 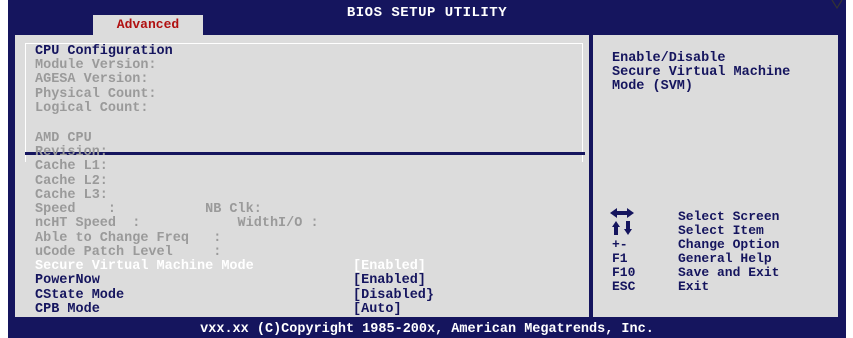 I want to click on option-powernow-label: PowerNow, so click(x=67, y=280).